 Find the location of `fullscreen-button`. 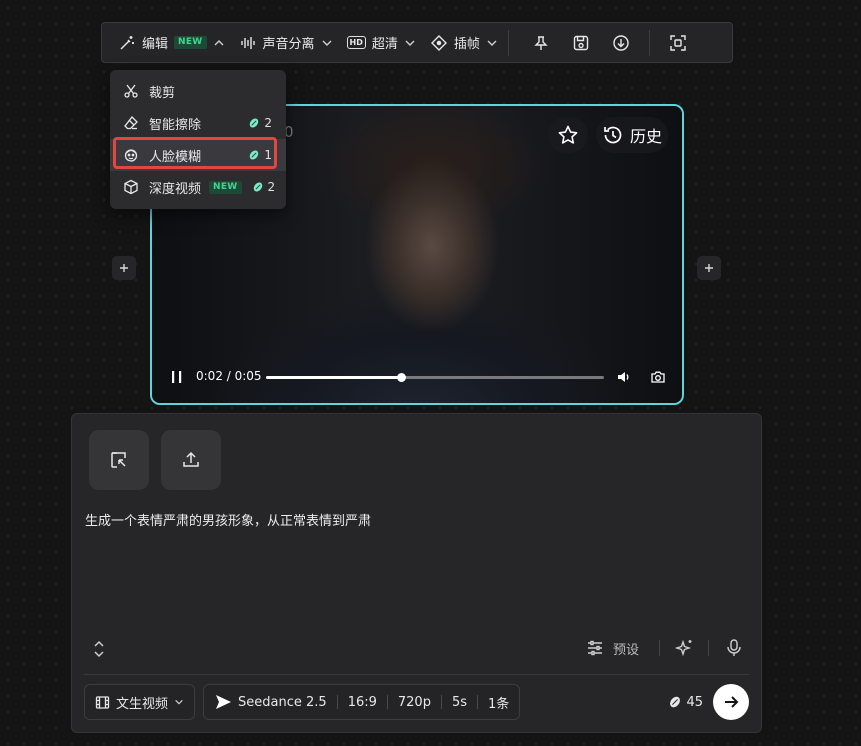

fullscreen-button is located at coordinates (678, 42).